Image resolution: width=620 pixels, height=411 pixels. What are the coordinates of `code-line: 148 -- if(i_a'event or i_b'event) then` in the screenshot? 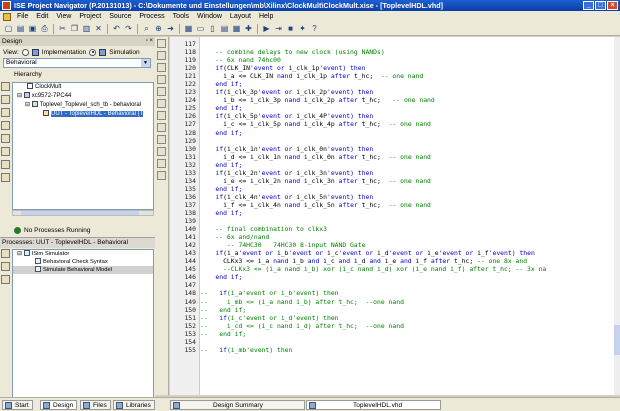 It's located at (399, 293).